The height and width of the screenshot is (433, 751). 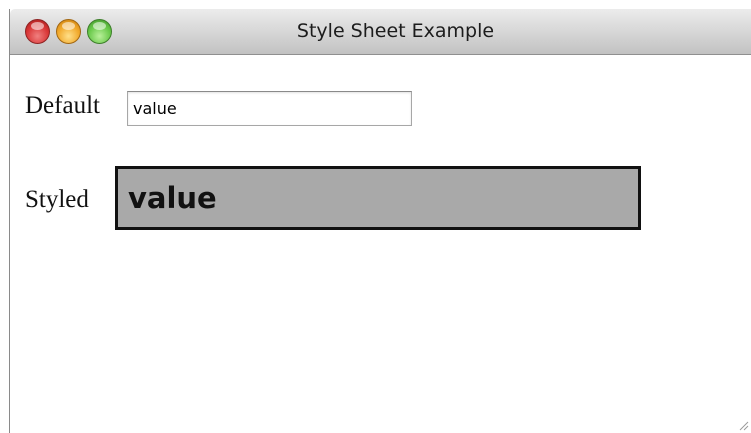 What do you see at coordinates (378, 198) in the screenshot?
I see `styled-input` at bounding box center [378, 198].